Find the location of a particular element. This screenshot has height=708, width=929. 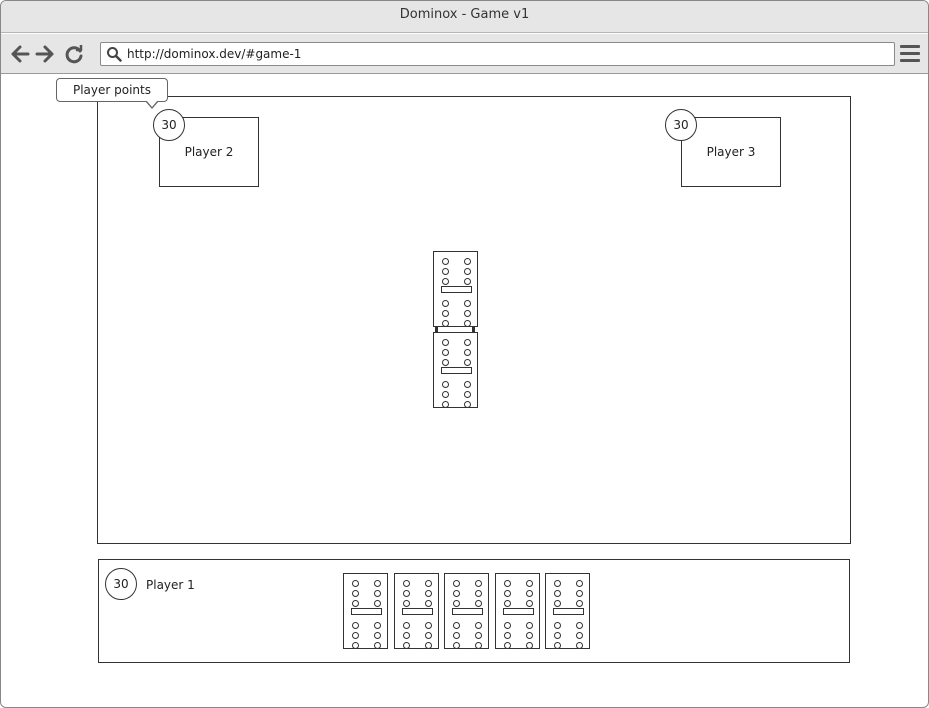

back-arrow-icon is located at coordinates (20, 54).